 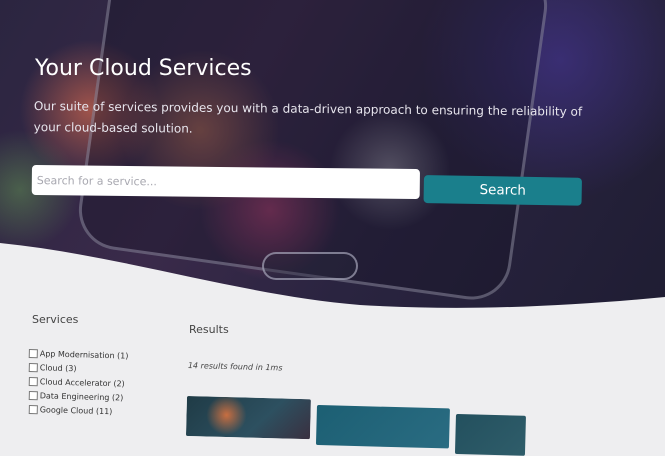 I want to click on results-heading: Results, so click(x=209, y=329).